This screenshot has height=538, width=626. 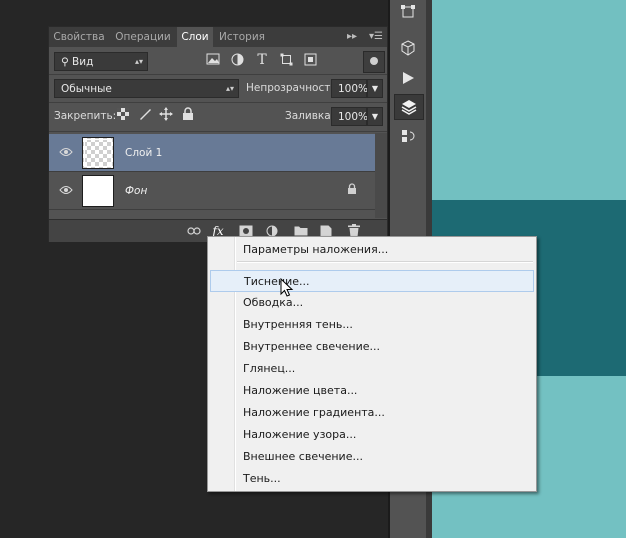 What do you see at coordinates (352, 37) in the screenshot?
I see `collapse-panel-icon: ▸▸` at bounding box center [352, 37].